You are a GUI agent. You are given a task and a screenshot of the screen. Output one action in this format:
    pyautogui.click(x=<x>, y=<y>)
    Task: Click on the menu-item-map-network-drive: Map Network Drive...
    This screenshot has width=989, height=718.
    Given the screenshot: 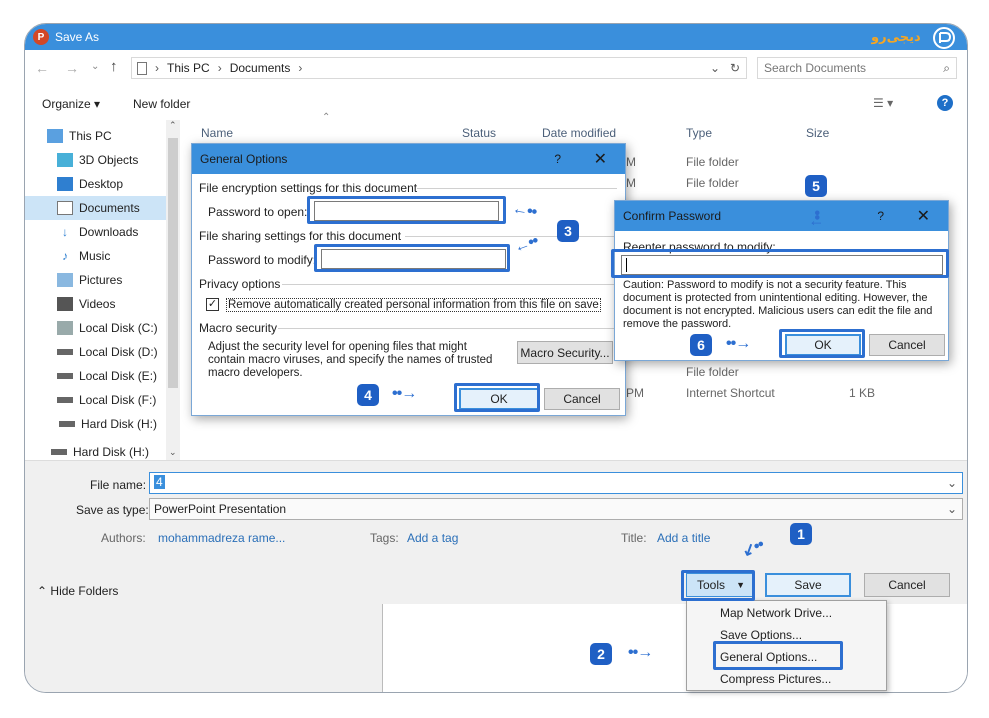 What is the action you would take?
    pyautogui.click(x=776, y=613)
    